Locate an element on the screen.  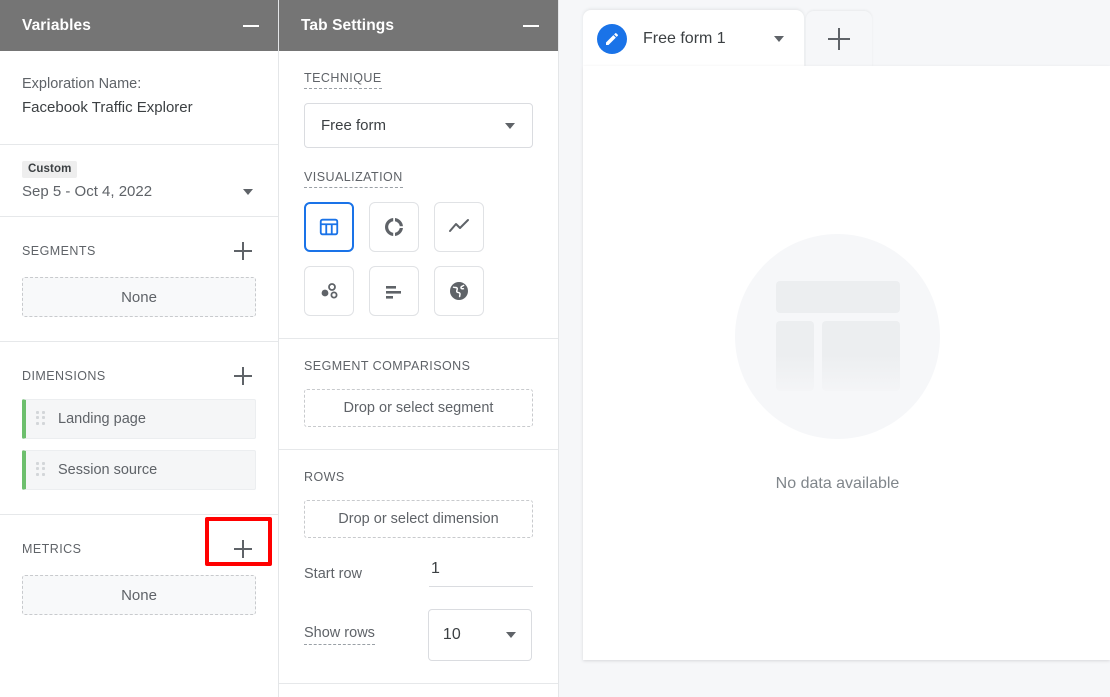
date-range-badge: Custom is located at coordinates (50, 169).